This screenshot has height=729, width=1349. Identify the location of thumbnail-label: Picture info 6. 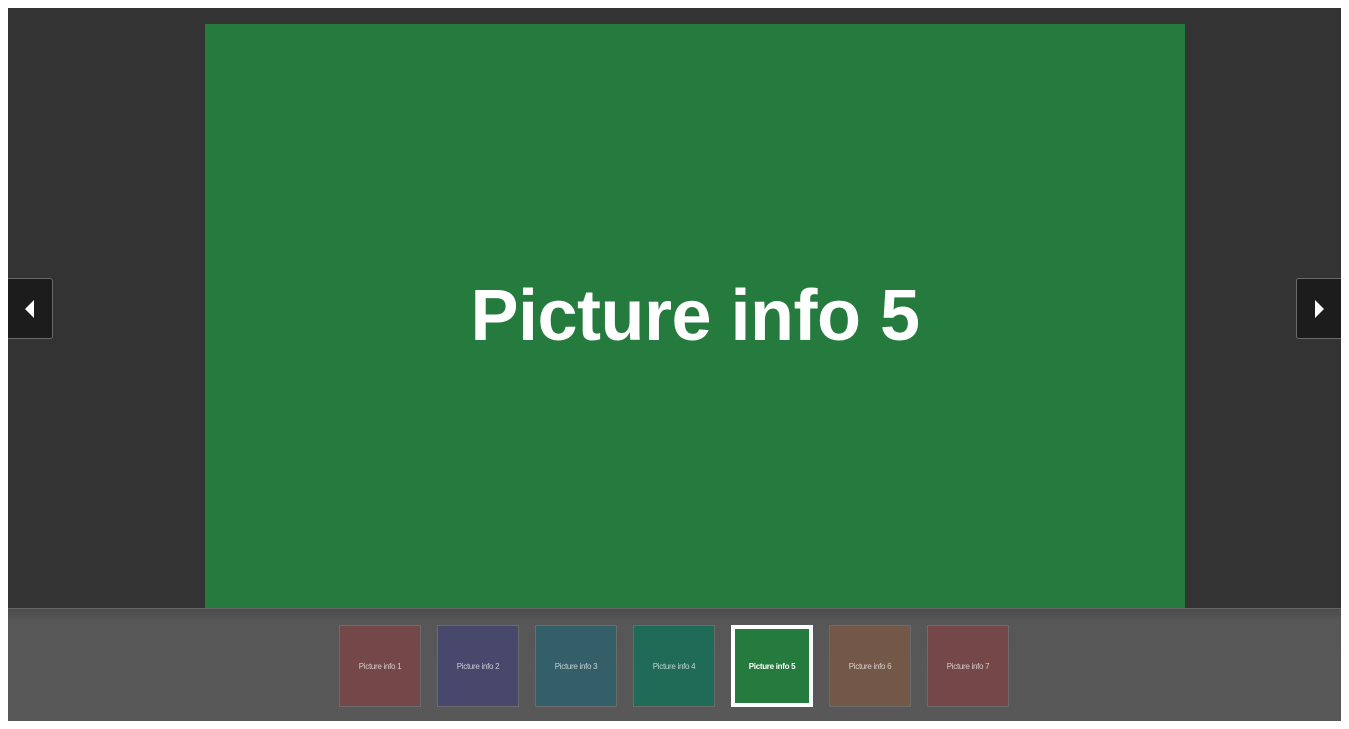
(870, 666).